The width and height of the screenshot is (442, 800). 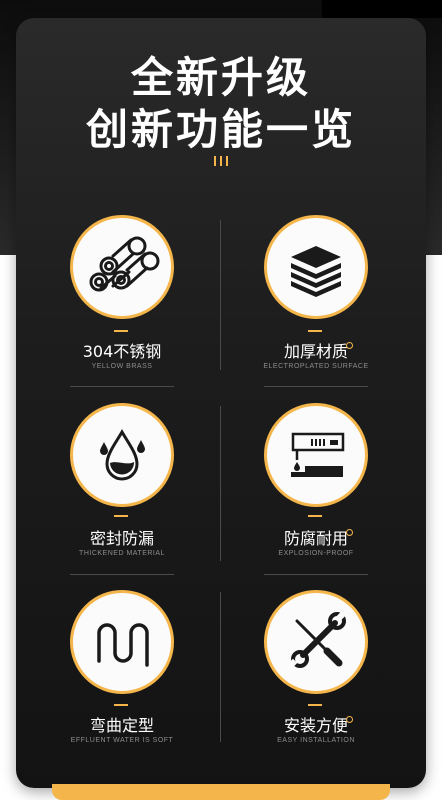 I want to click on bent-hose-icon, so click(x=123, y=645).